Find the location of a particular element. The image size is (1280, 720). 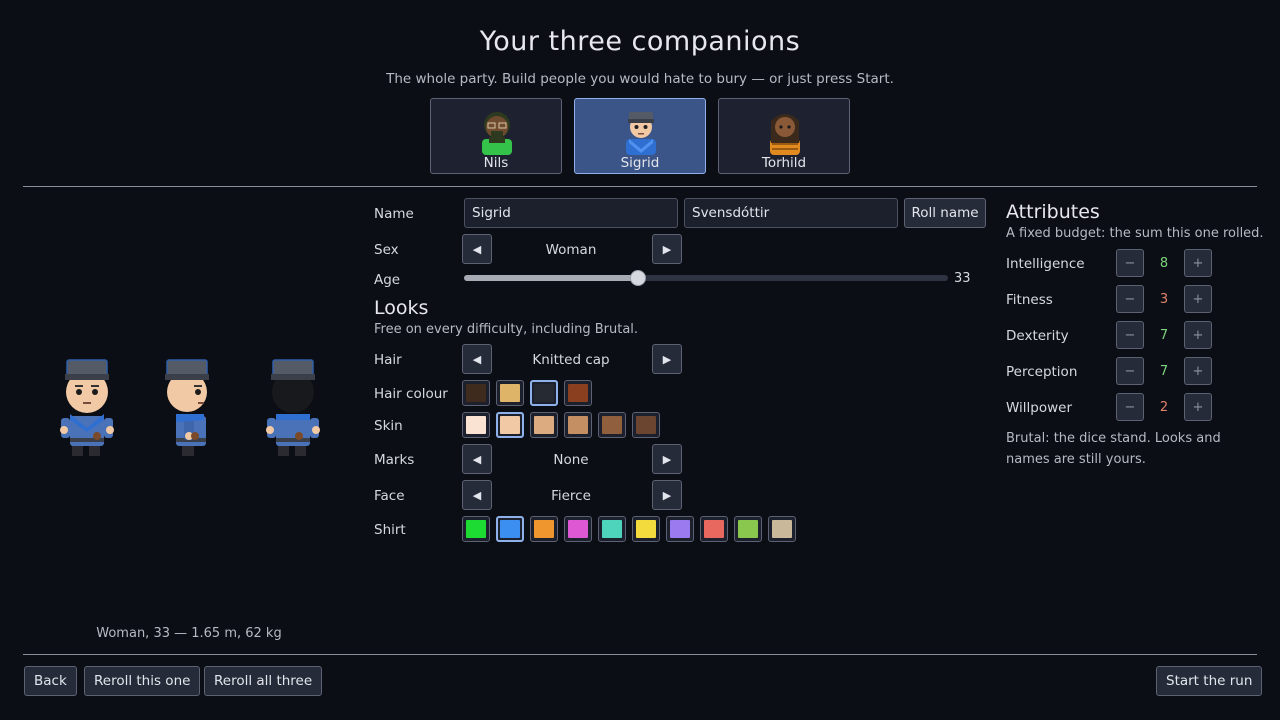

face-next-button: ▶ is located at coordinates (667, 495).